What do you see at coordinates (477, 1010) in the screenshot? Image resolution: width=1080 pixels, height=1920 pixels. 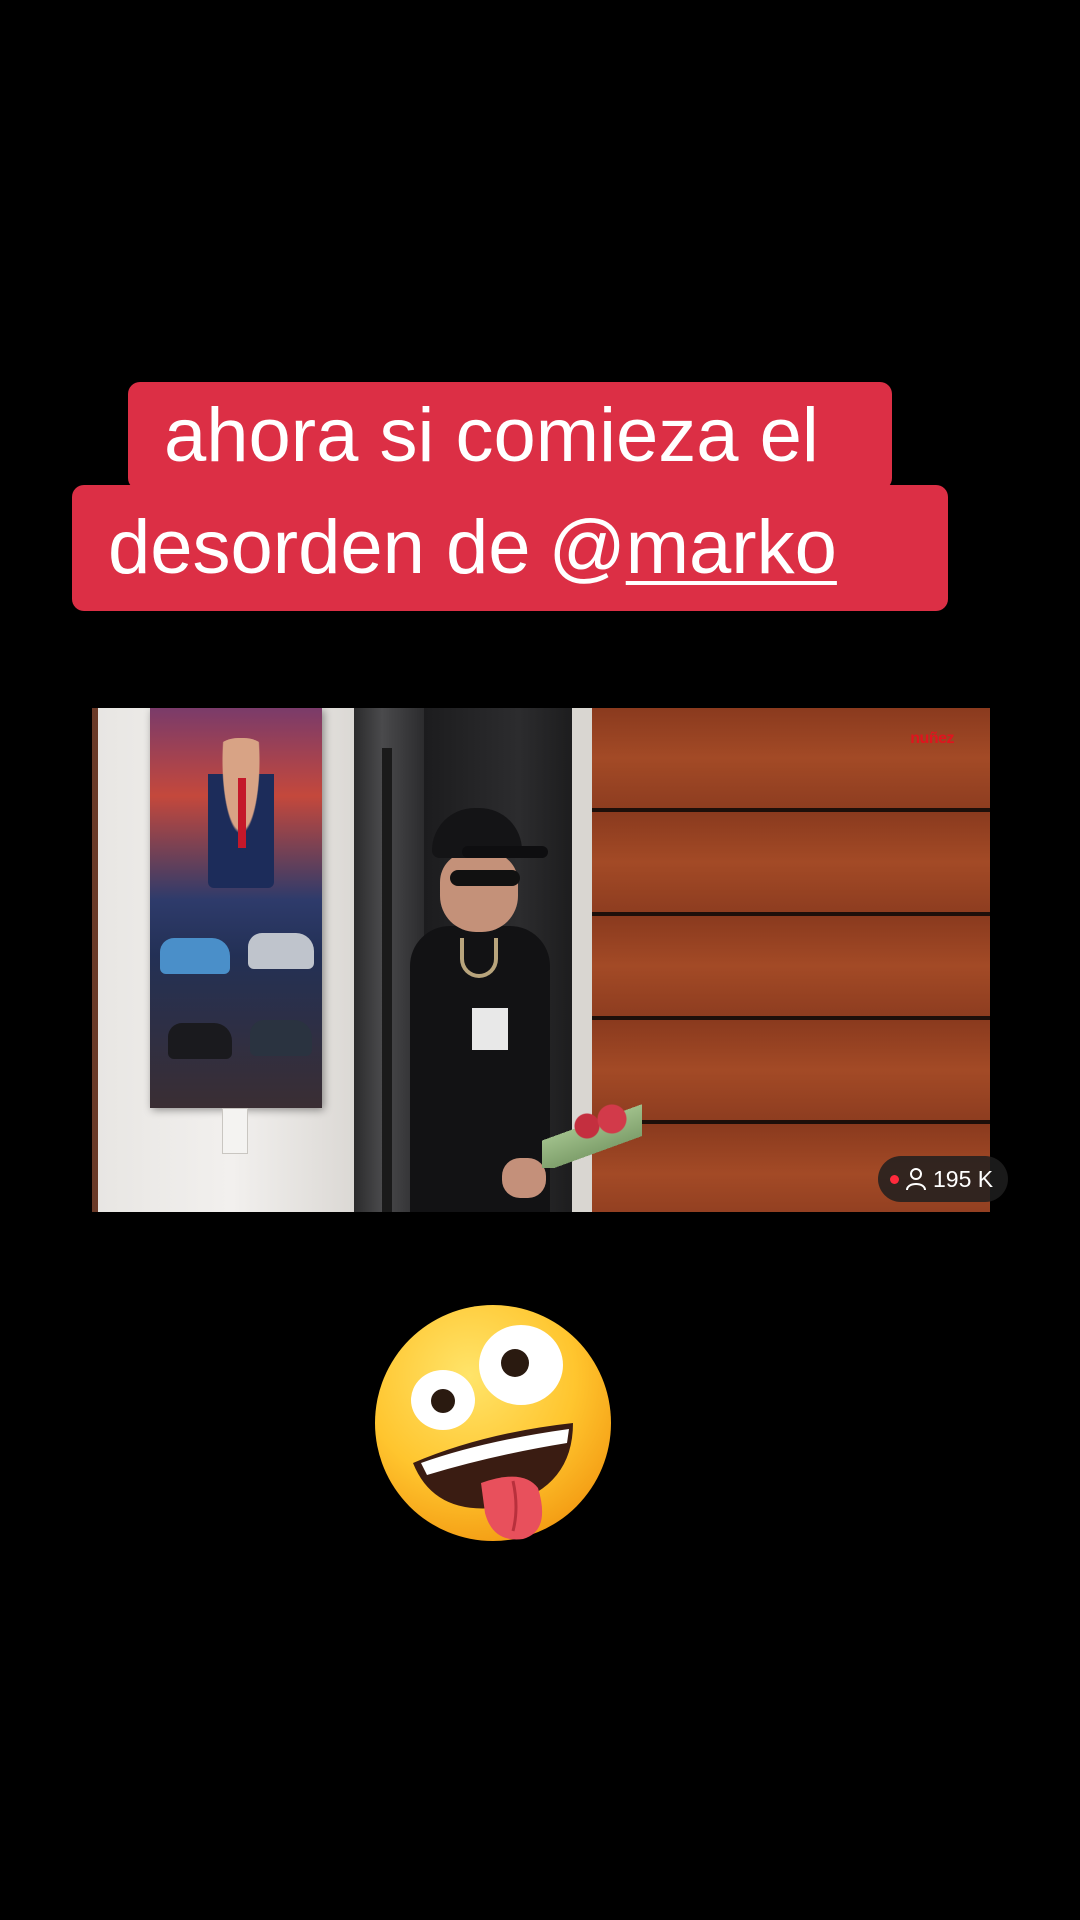 I see `person-in-video` at bounding box center [477, 1010].